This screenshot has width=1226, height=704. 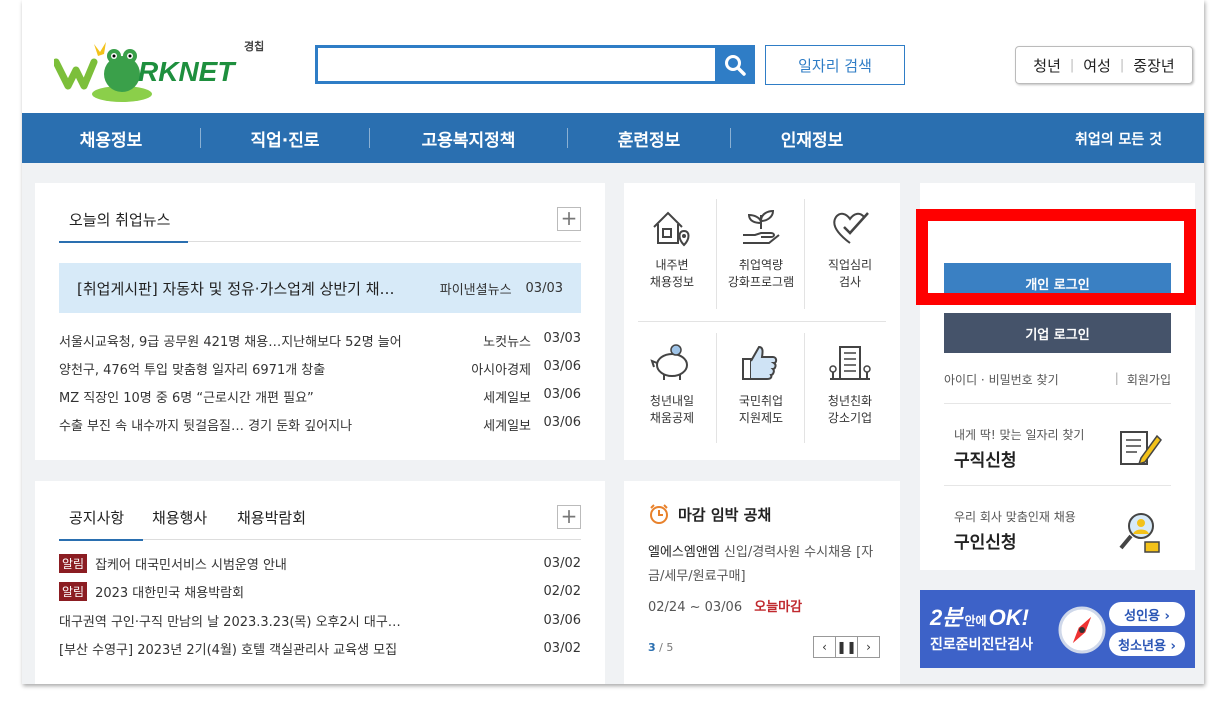 I want to click on news-title: 수출 부진 속 내수까지 뒷걸음질… 경기 둔화 깊어지나, so click(x=206, y=426).